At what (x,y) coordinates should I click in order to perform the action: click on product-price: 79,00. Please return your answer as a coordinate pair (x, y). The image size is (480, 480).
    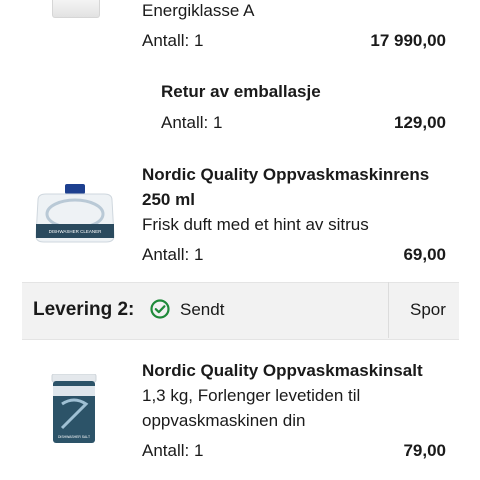
    Looking at the image, I should click on (424, 450).